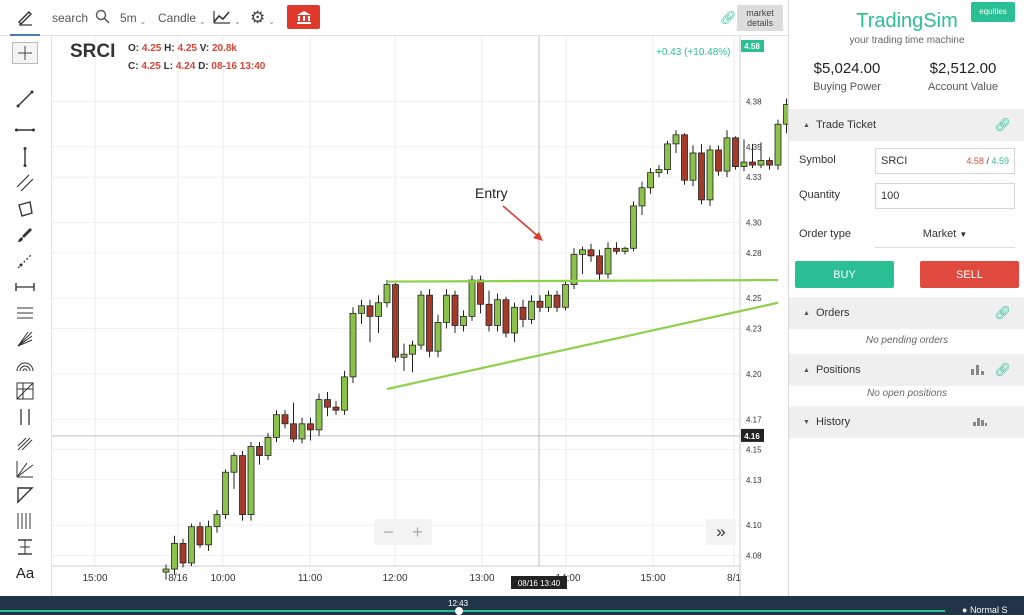 The image size is (1024, 615). What do you see at coordinates (906, 370) in the screenshot?
I see `positions-header: ▲ Positions 🔗︎` at bounding box center [906, 370].